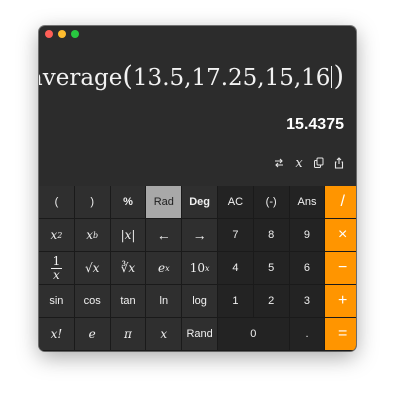 Image resolution: width=393 pixels, height=401 pixels. Describe the element at coordinates (197, 33) in the screenshot. I see `title-bar` at that location.